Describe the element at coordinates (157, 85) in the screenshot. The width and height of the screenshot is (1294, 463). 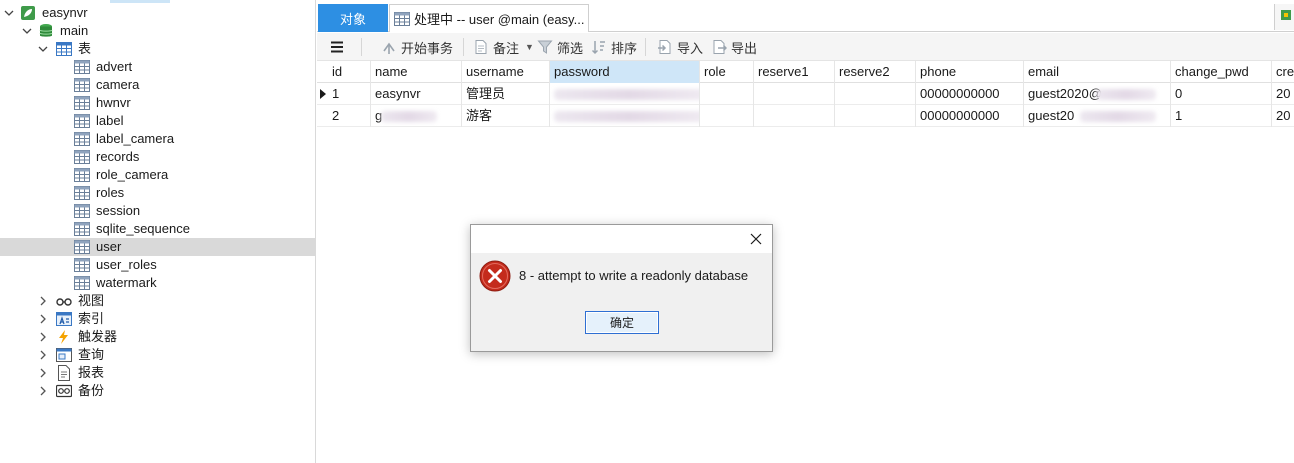
I see `tree-table-camera: camera` at that location.